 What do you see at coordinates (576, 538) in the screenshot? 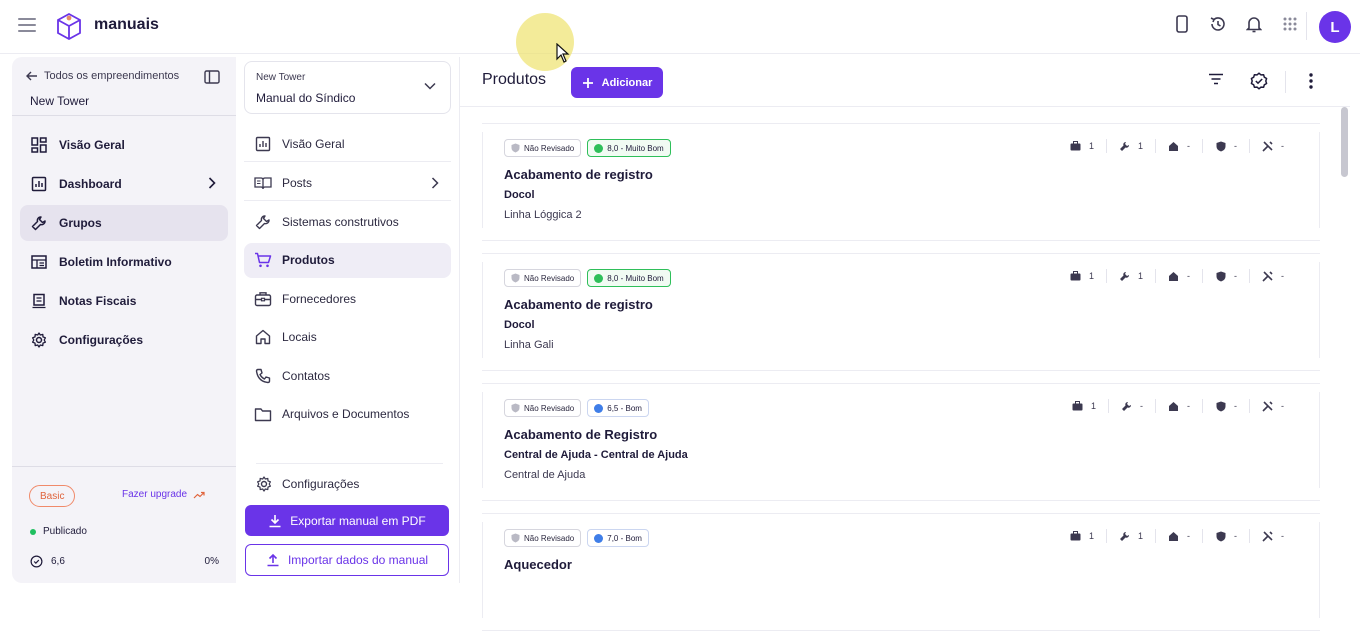
I see `product-badges: Não Revisado 7,0 - Bom` at bounding box center [576, 538].